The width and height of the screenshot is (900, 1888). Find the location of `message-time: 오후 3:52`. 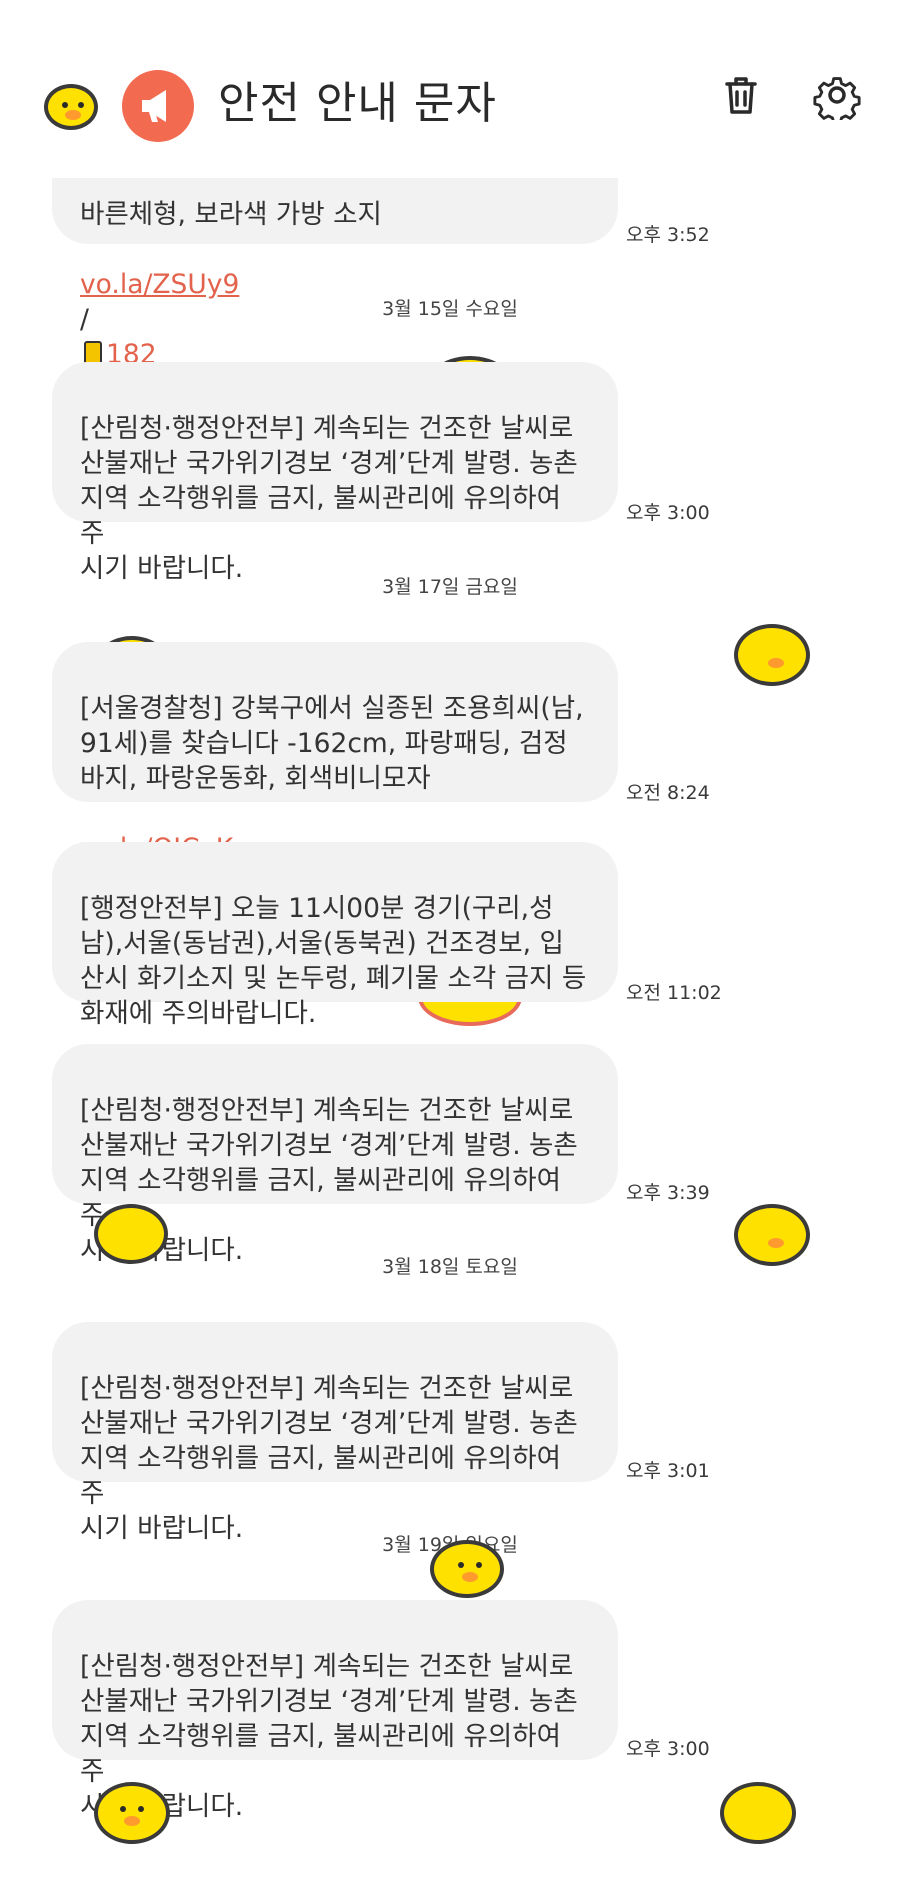

message-time: 오후 3:52 is located at coordinates (668, 235).